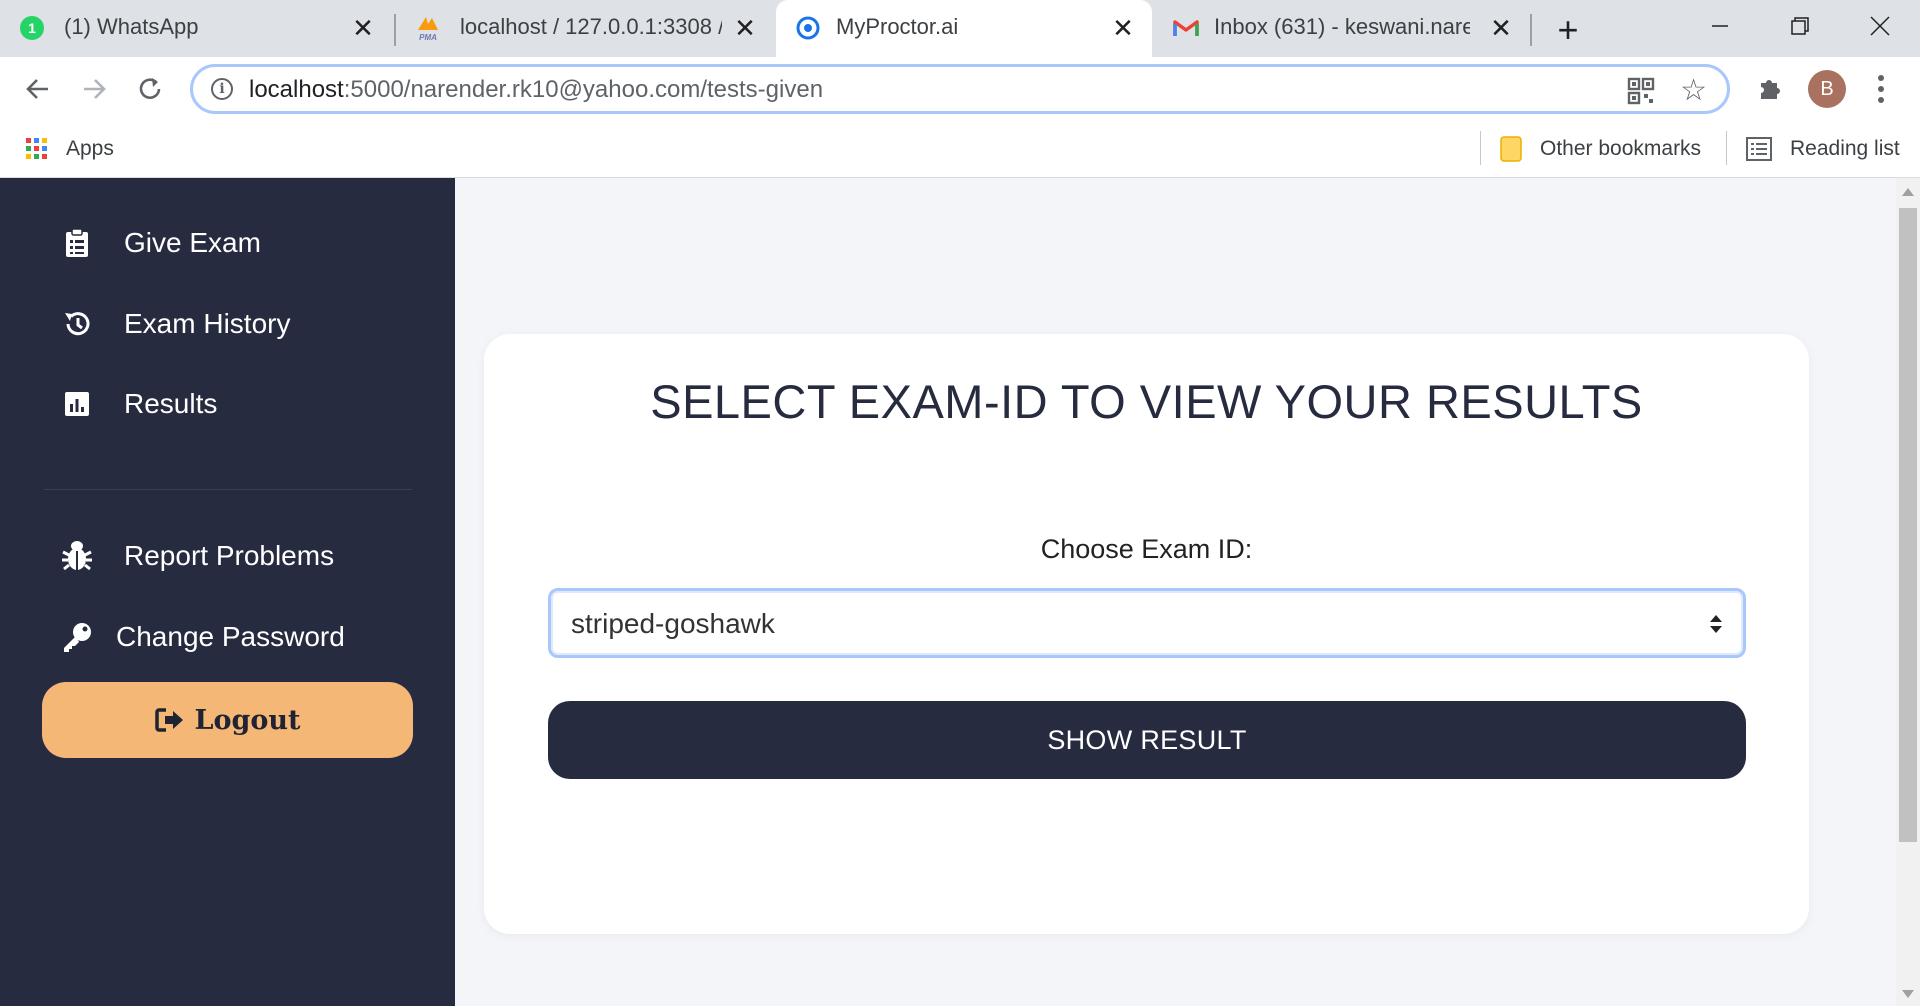  Describe the element at coordinates (77, 556) in the screenshot. I see `bug-icon` at that location.